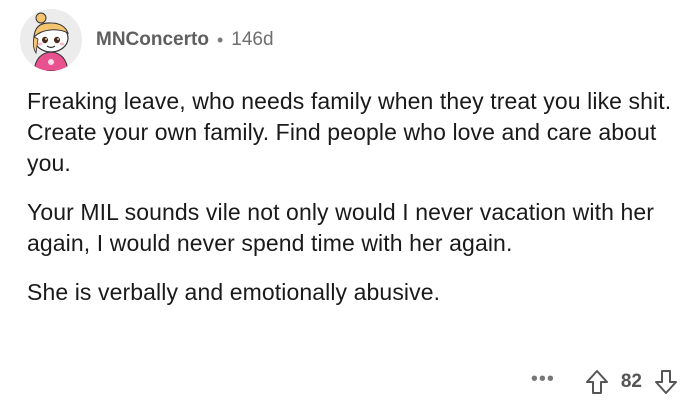 The height and width of the screenshot is (412, 700). I want to click on user-avatar, so click(51, 40).